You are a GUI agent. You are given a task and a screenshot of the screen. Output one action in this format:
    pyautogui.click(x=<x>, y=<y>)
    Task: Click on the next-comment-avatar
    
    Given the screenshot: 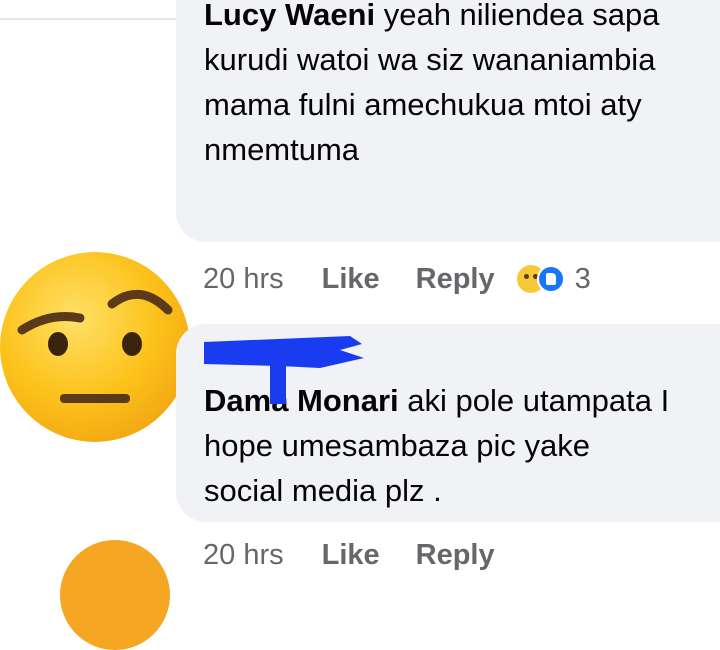 What is the action you would take?
    pyautogui.click(x=115, y=595)
    